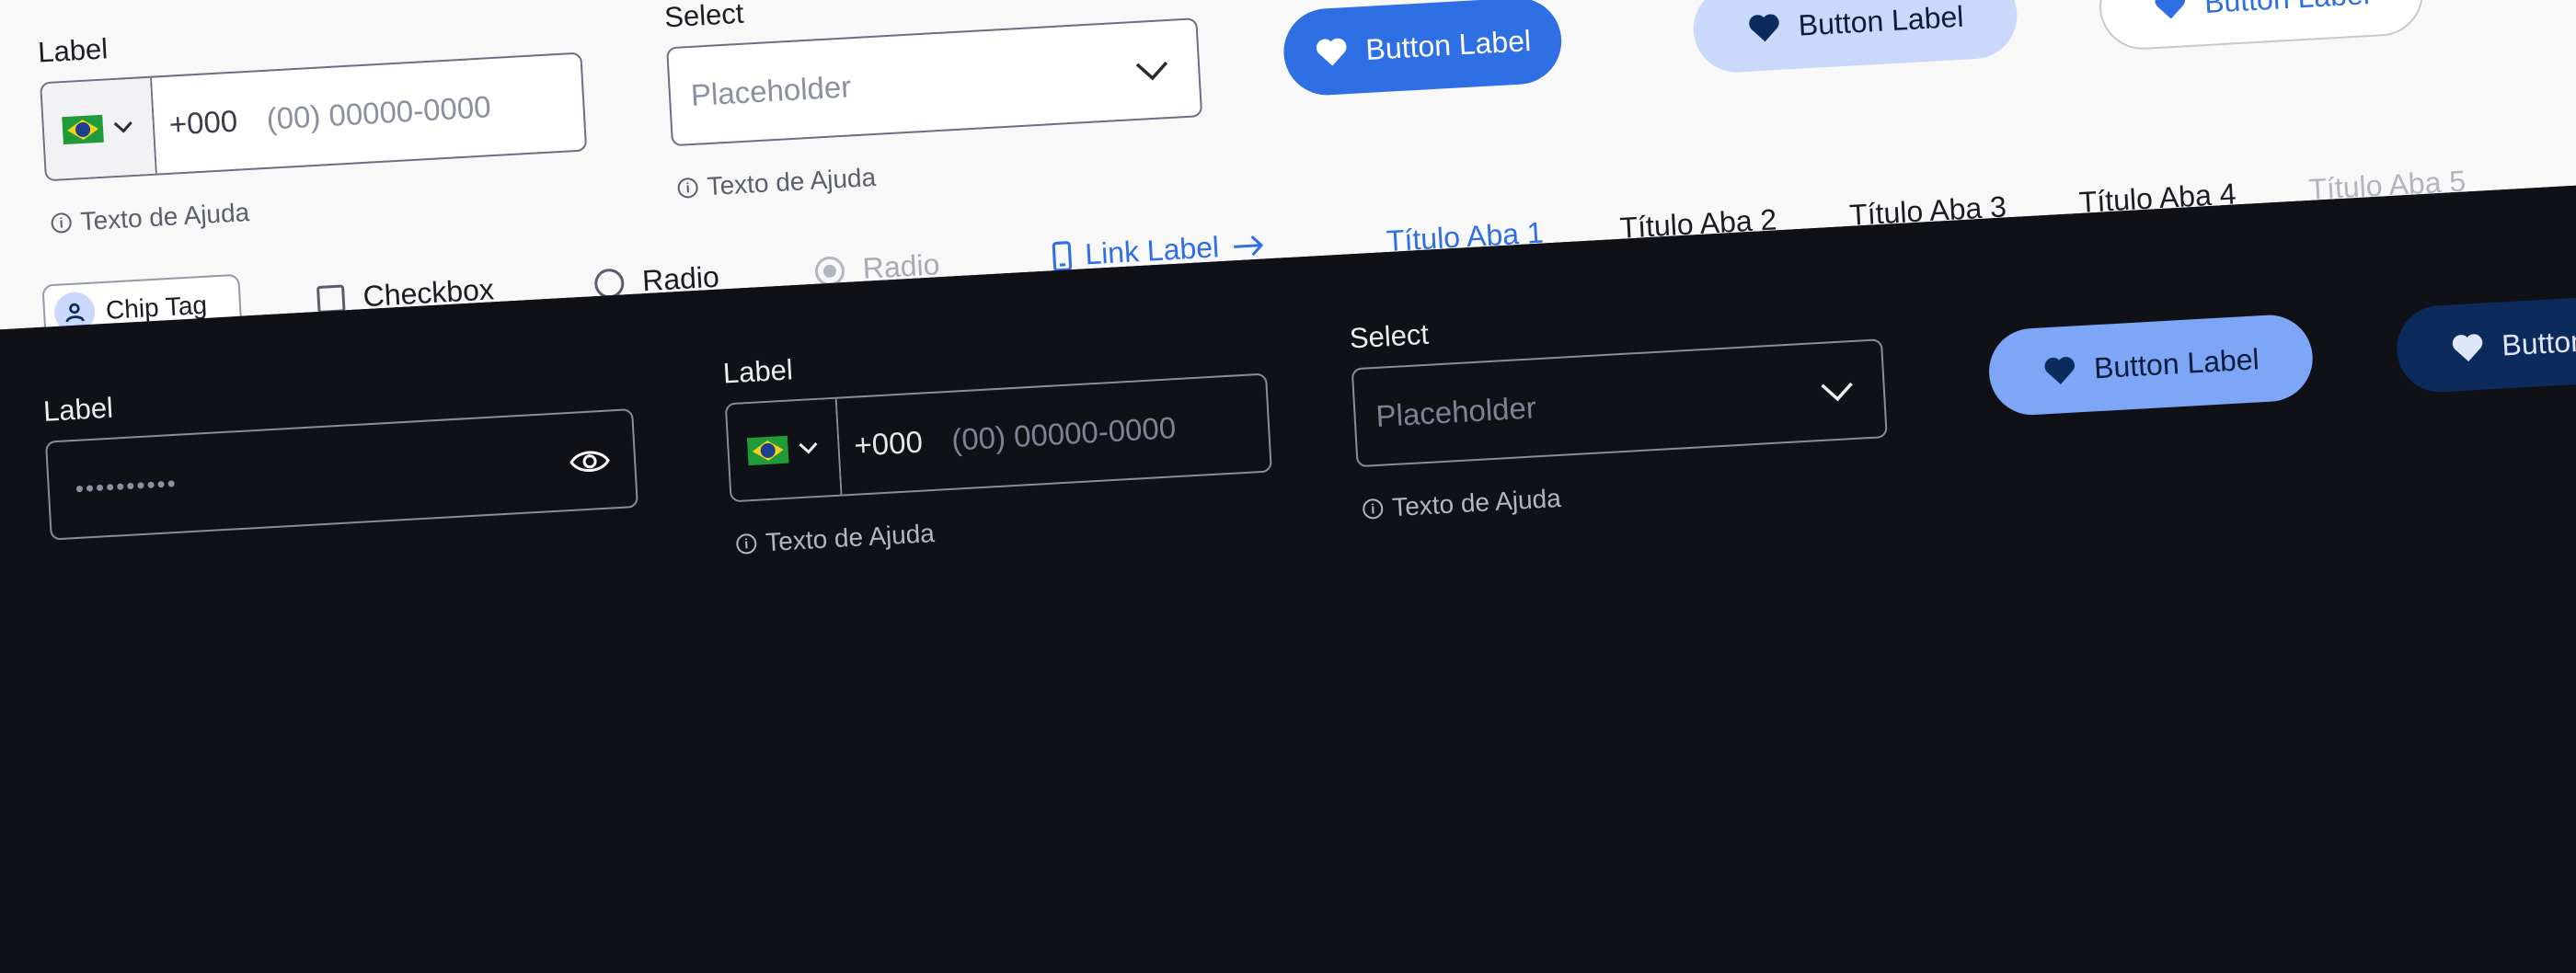  Describe the element at coordinates (2151, 365) in the screenshot. I see `primary-light-button: Button Label` at that location.